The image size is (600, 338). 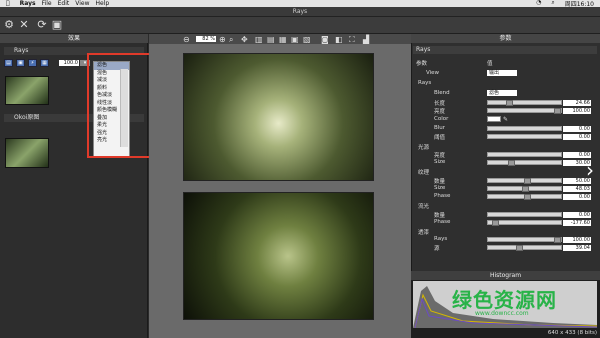 What do you see at coordinates (505, 275) in the screenshot?
I see `histogram-header: Histogram` at bounding box center [505, 275].